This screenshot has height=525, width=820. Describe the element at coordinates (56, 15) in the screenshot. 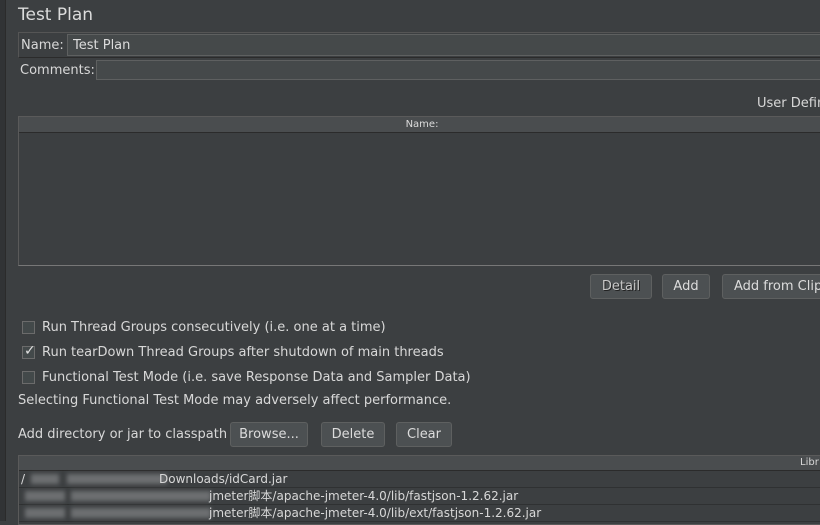

I see `page-title: Test Plan` at that location.